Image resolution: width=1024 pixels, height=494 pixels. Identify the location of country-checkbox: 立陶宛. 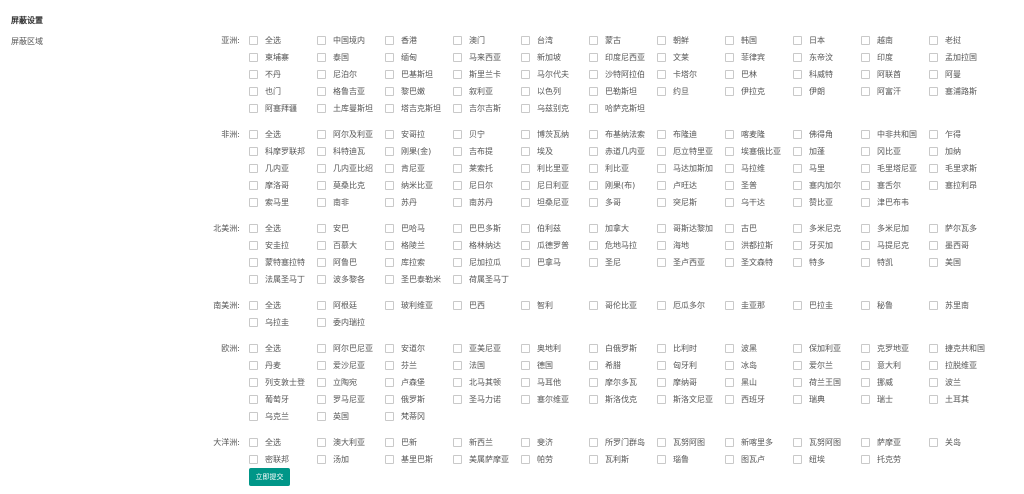
(351, 382).